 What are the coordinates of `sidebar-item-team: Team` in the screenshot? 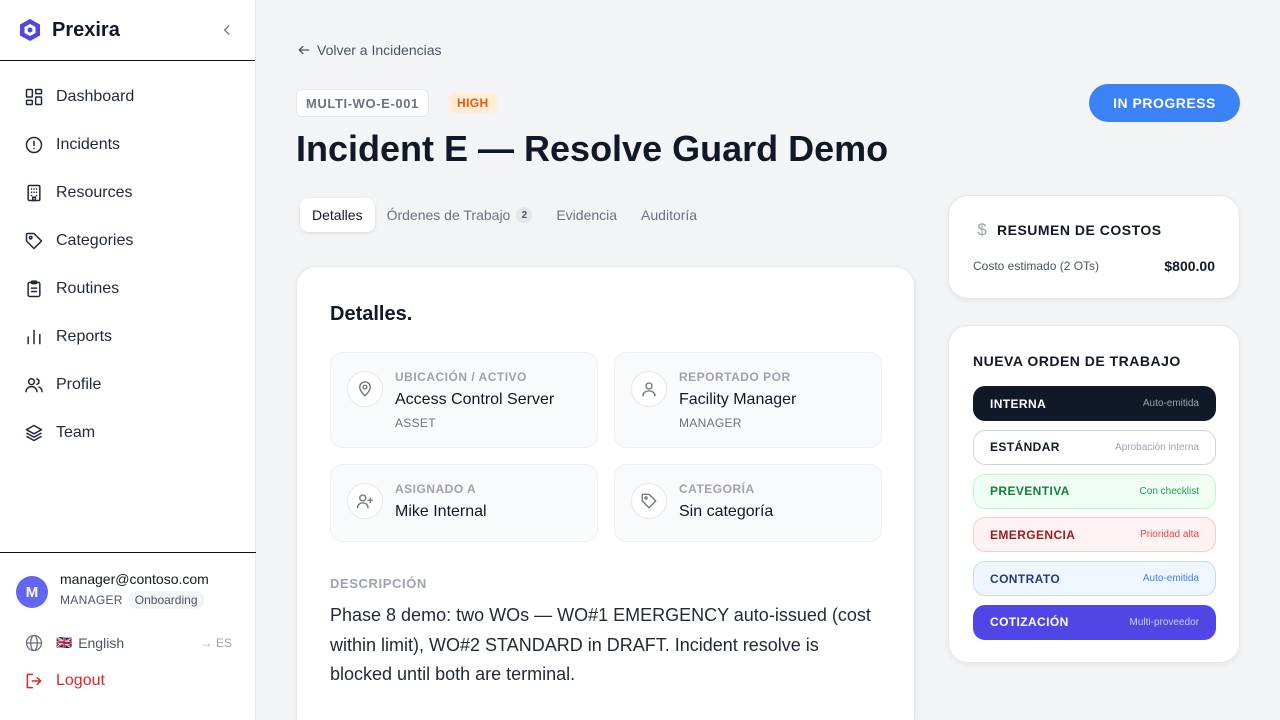 It's located at (127, 433).